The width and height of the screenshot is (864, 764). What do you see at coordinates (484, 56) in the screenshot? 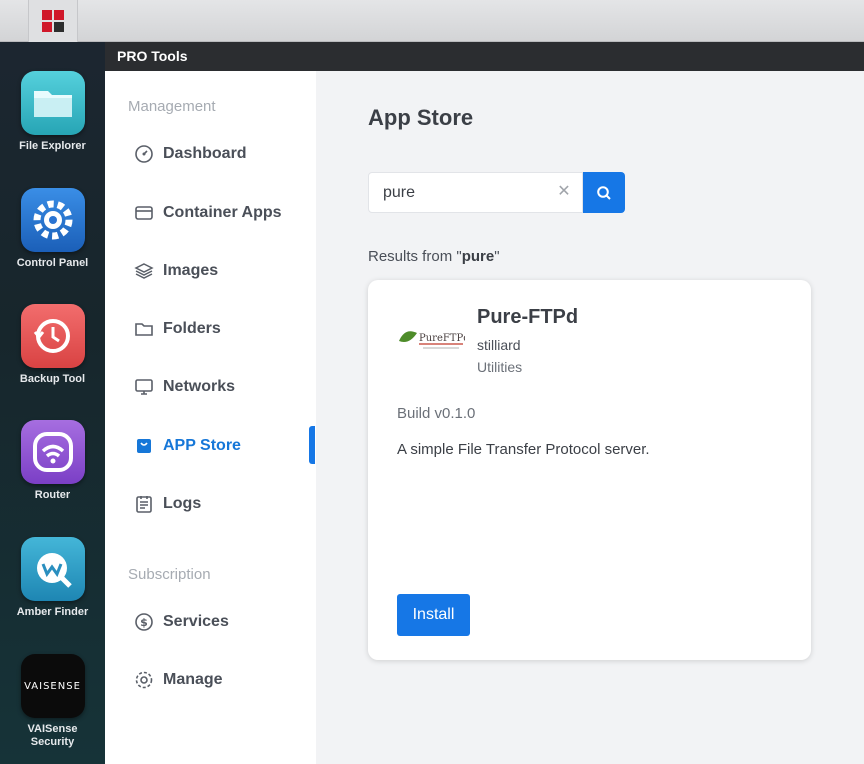
I see `window-header: PRO Tools` at bounding box center [484, 56].